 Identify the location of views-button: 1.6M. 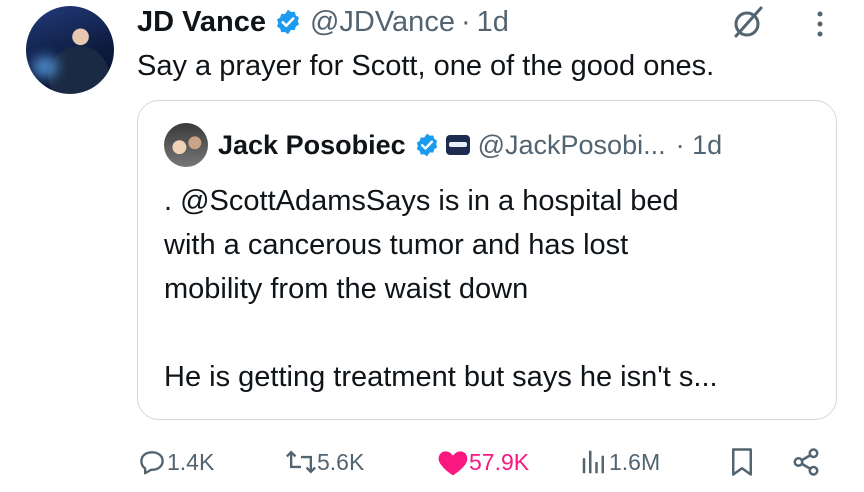
(619, 462).